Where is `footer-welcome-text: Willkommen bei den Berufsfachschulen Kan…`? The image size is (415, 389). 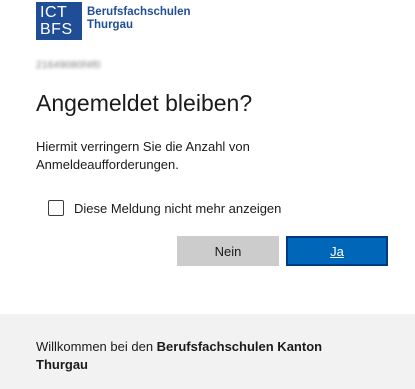 footer-welcome-text: Willkommen bei den Berufsfachschulen Kan… is located at coordinates (206, 356).